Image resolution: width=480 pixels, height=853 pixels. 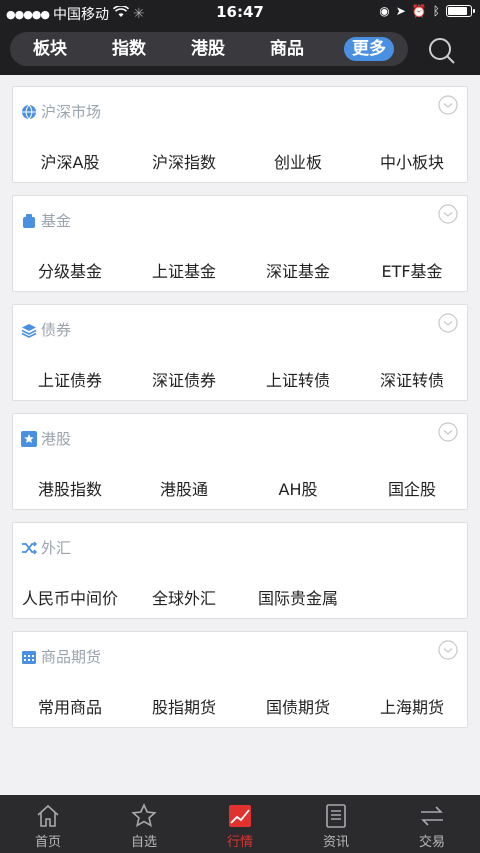 What do you see at coordinates (432, 816) in the screenshot?
I see `transfer-icon` at bounding box center [432, 816].